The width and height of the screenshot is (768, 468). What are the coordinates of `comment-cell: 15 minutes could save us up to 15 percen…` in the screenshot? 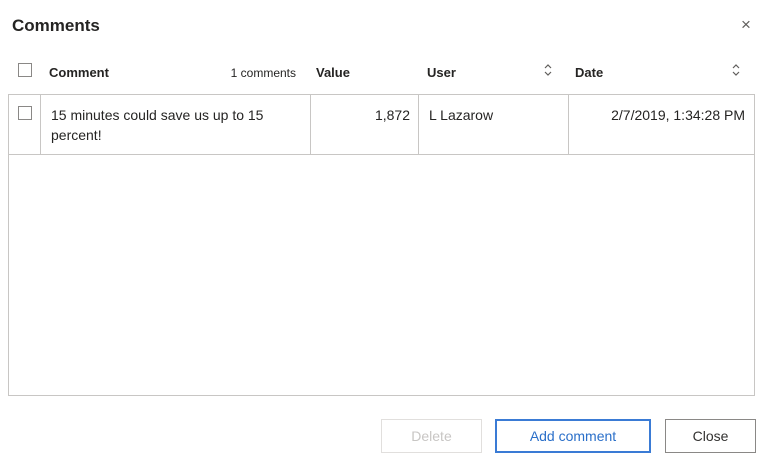 It's located at (176, 124).